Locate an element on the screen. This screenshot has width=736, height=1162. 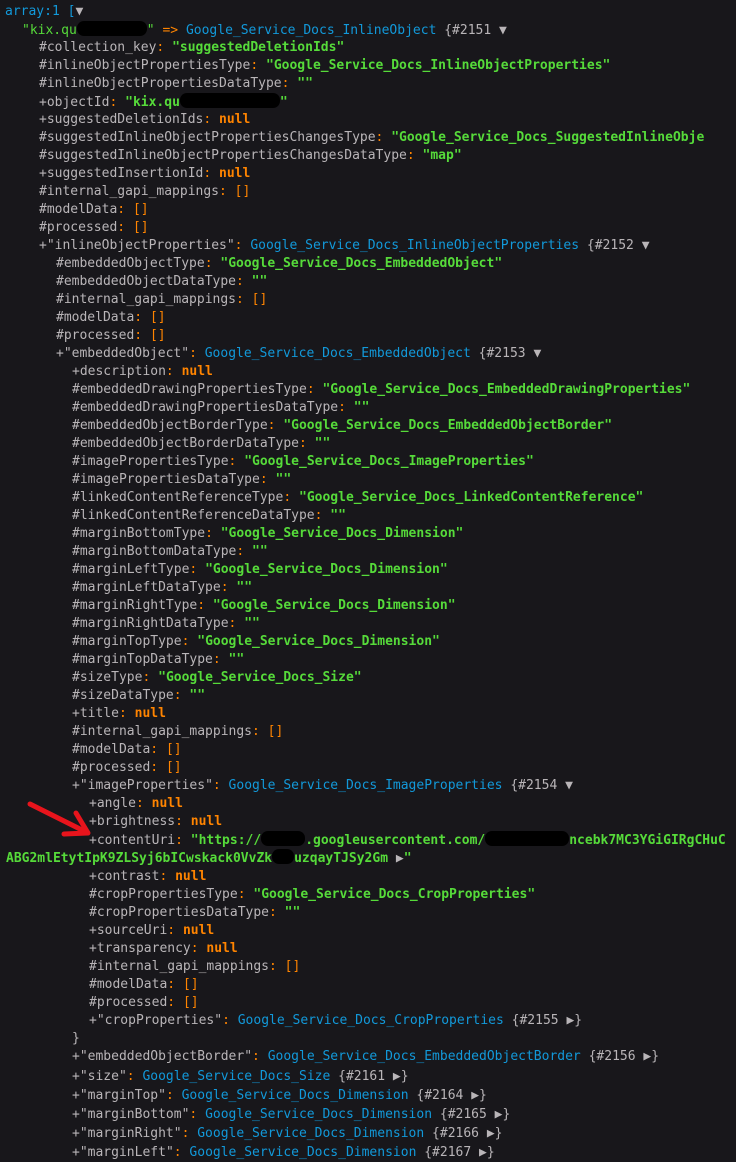
dump-line: +sourceUri: null is located at coordinates (152, 930).